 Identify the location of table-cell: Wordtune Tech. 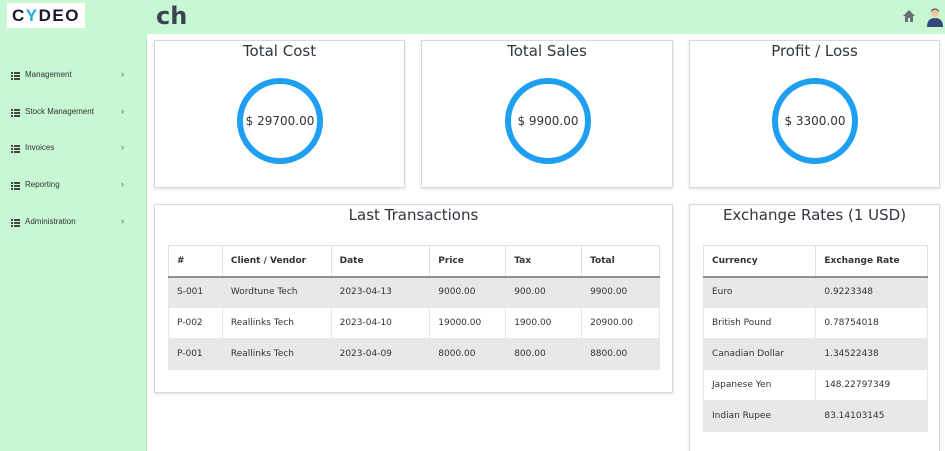
(276, 292).